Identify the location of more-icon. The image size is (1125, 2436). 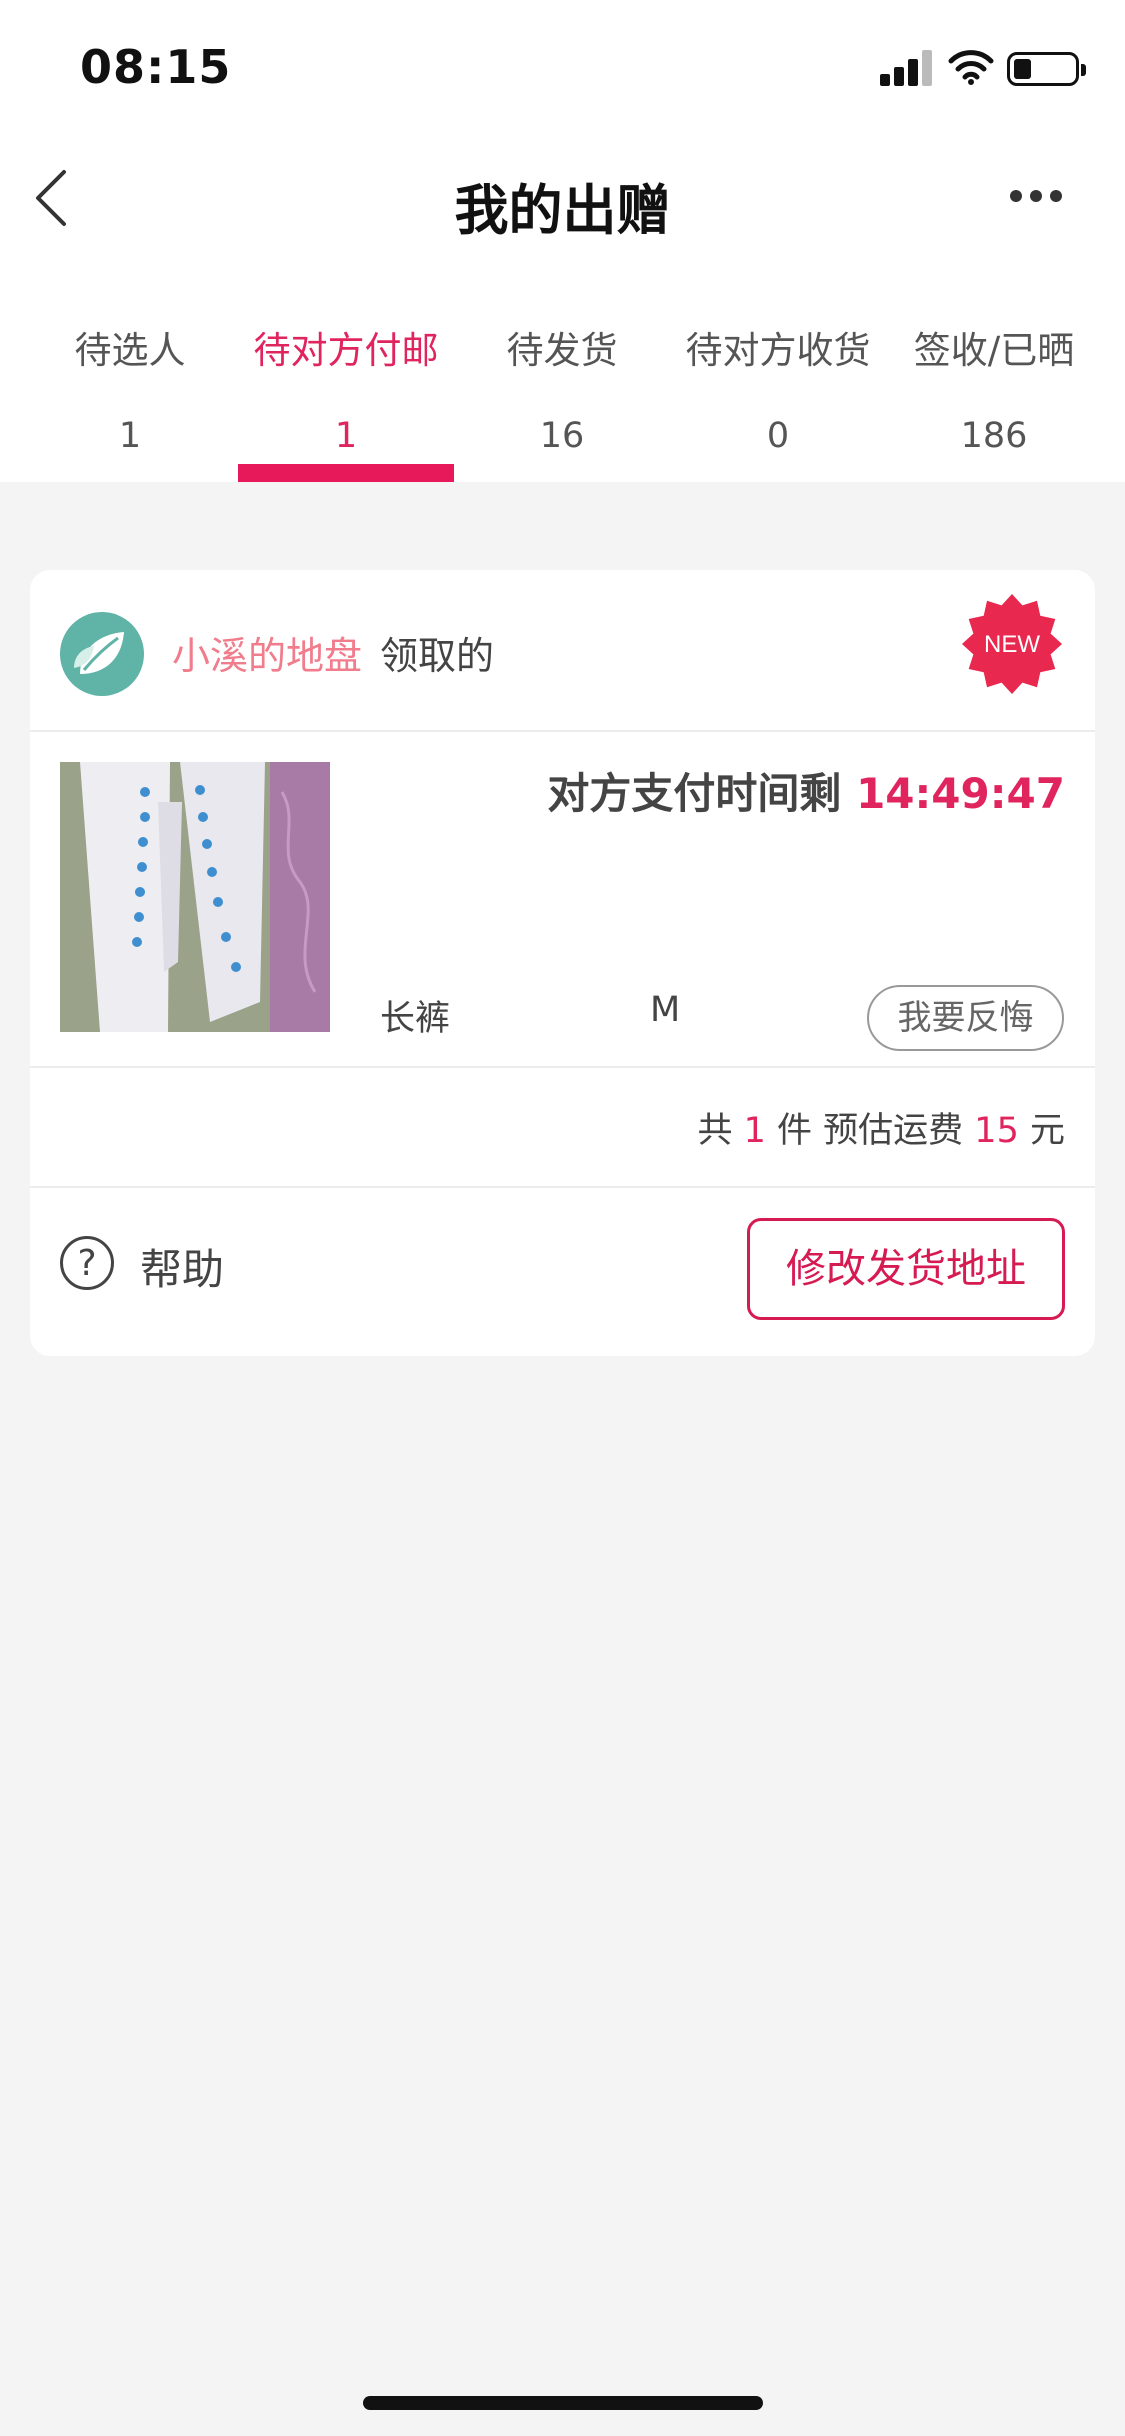
(1036, 197).